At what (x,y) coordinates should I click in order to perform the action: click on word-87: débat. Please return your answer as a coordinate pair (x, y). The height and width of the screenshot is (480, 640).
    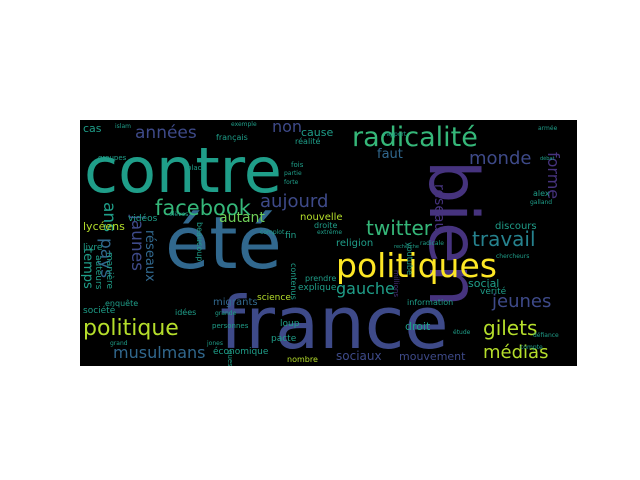
    Looking at the image, I should click on (547, 158).